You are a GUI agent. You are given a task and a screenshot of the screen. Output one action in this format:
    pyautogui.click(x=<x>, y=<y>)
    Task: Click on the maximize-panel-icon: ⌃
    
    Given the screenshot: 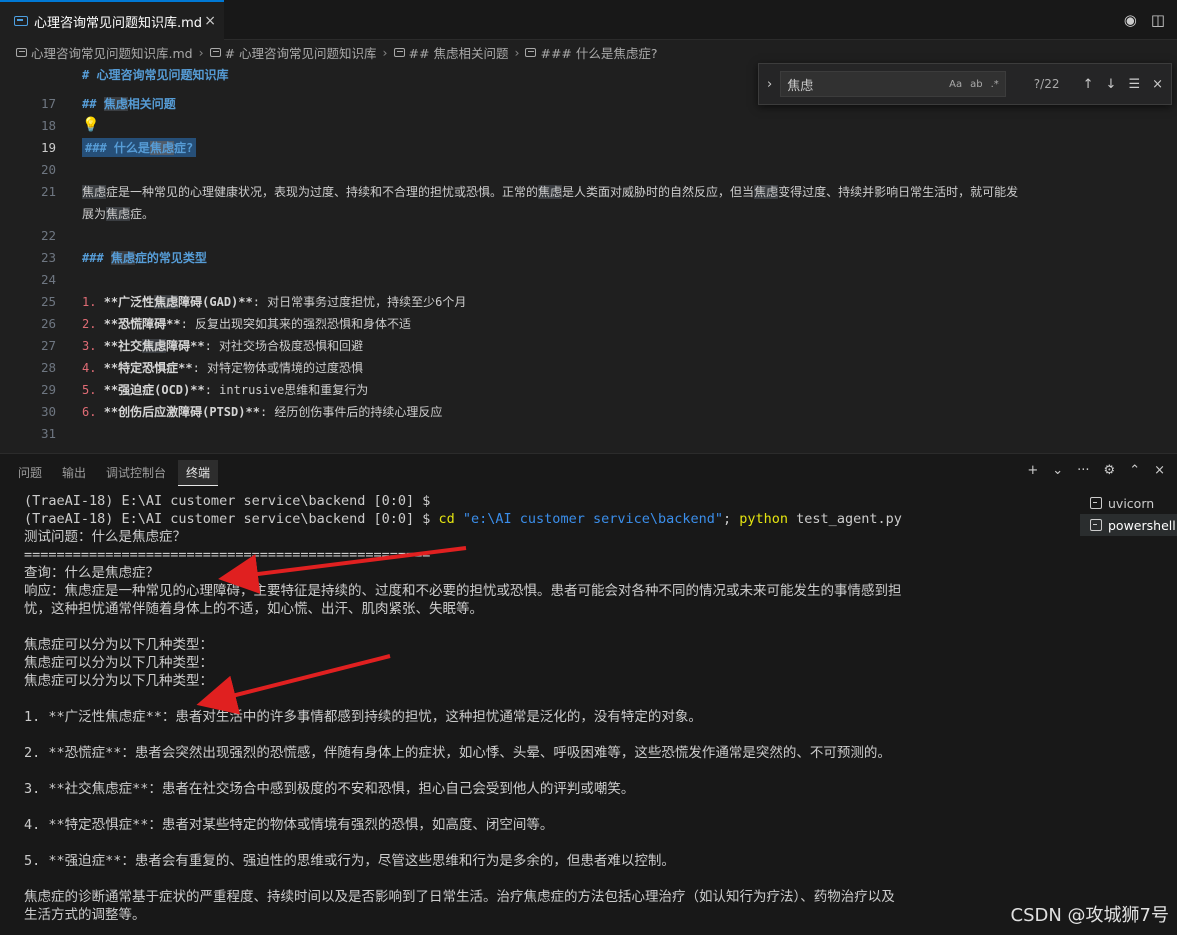 What is the action you would take?
    pyautogui.click(x=1134, y=470)
    